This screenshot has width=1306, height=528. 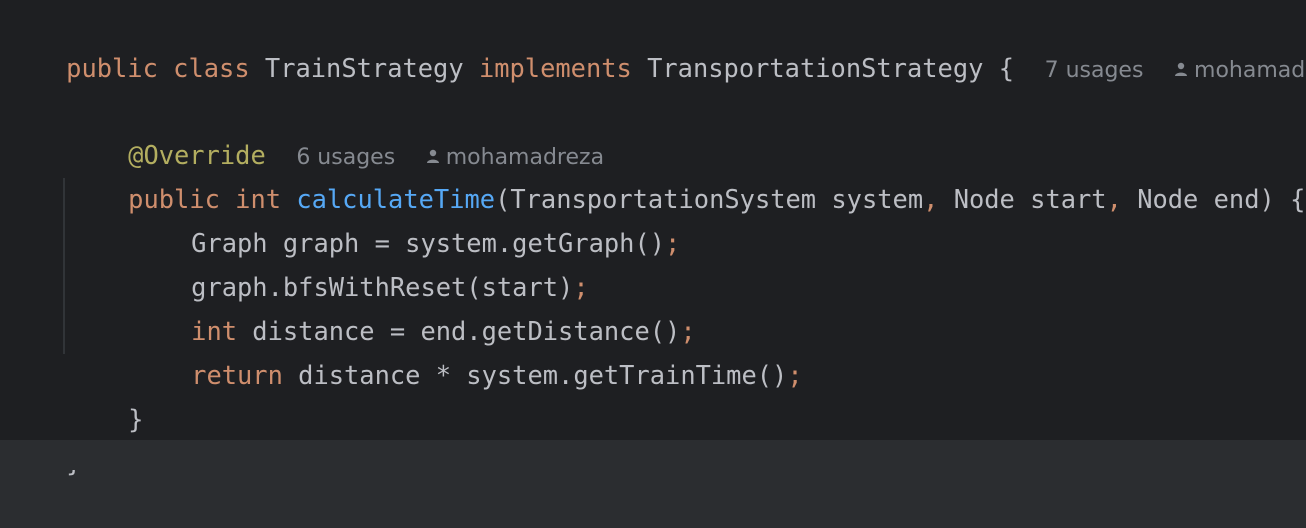 I want to click on code-line-annotation: @Override 6 usages mohamadreza, so click(x=335, y=129).